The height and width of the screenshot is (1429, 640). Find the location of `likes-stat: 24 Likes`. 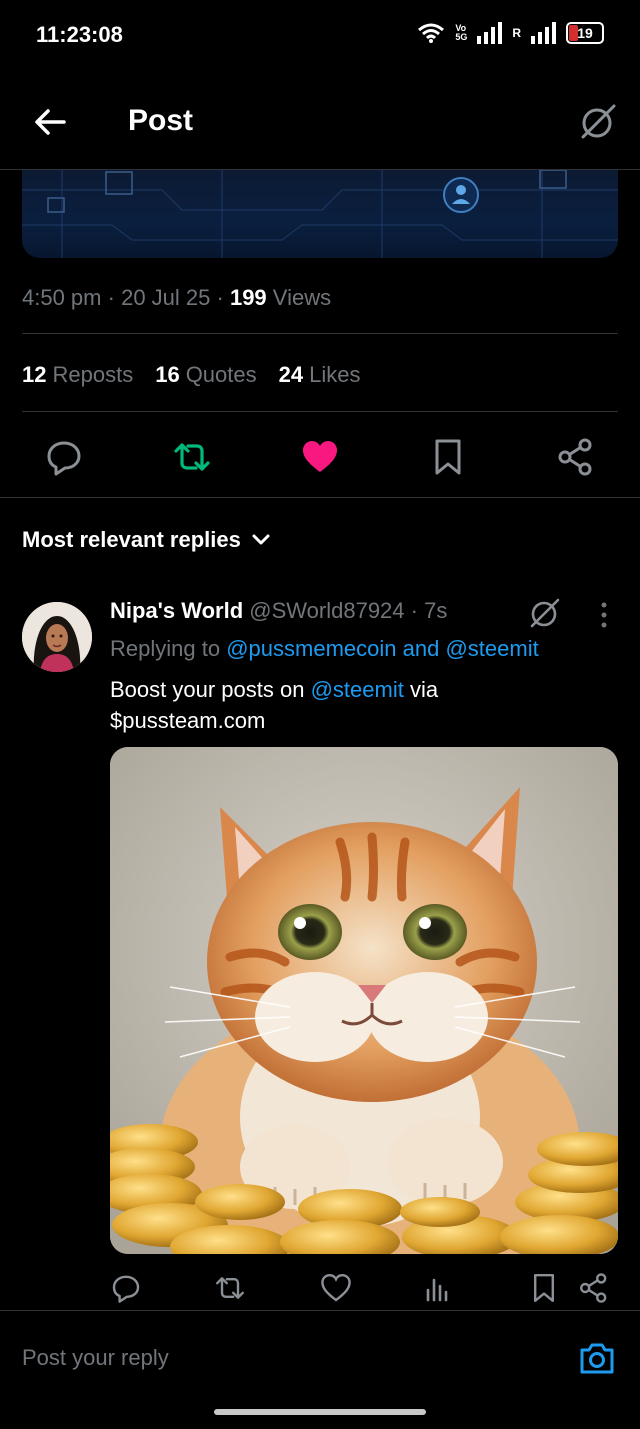

likes-stat: 24 Likes is located at coordinates (320, 375).